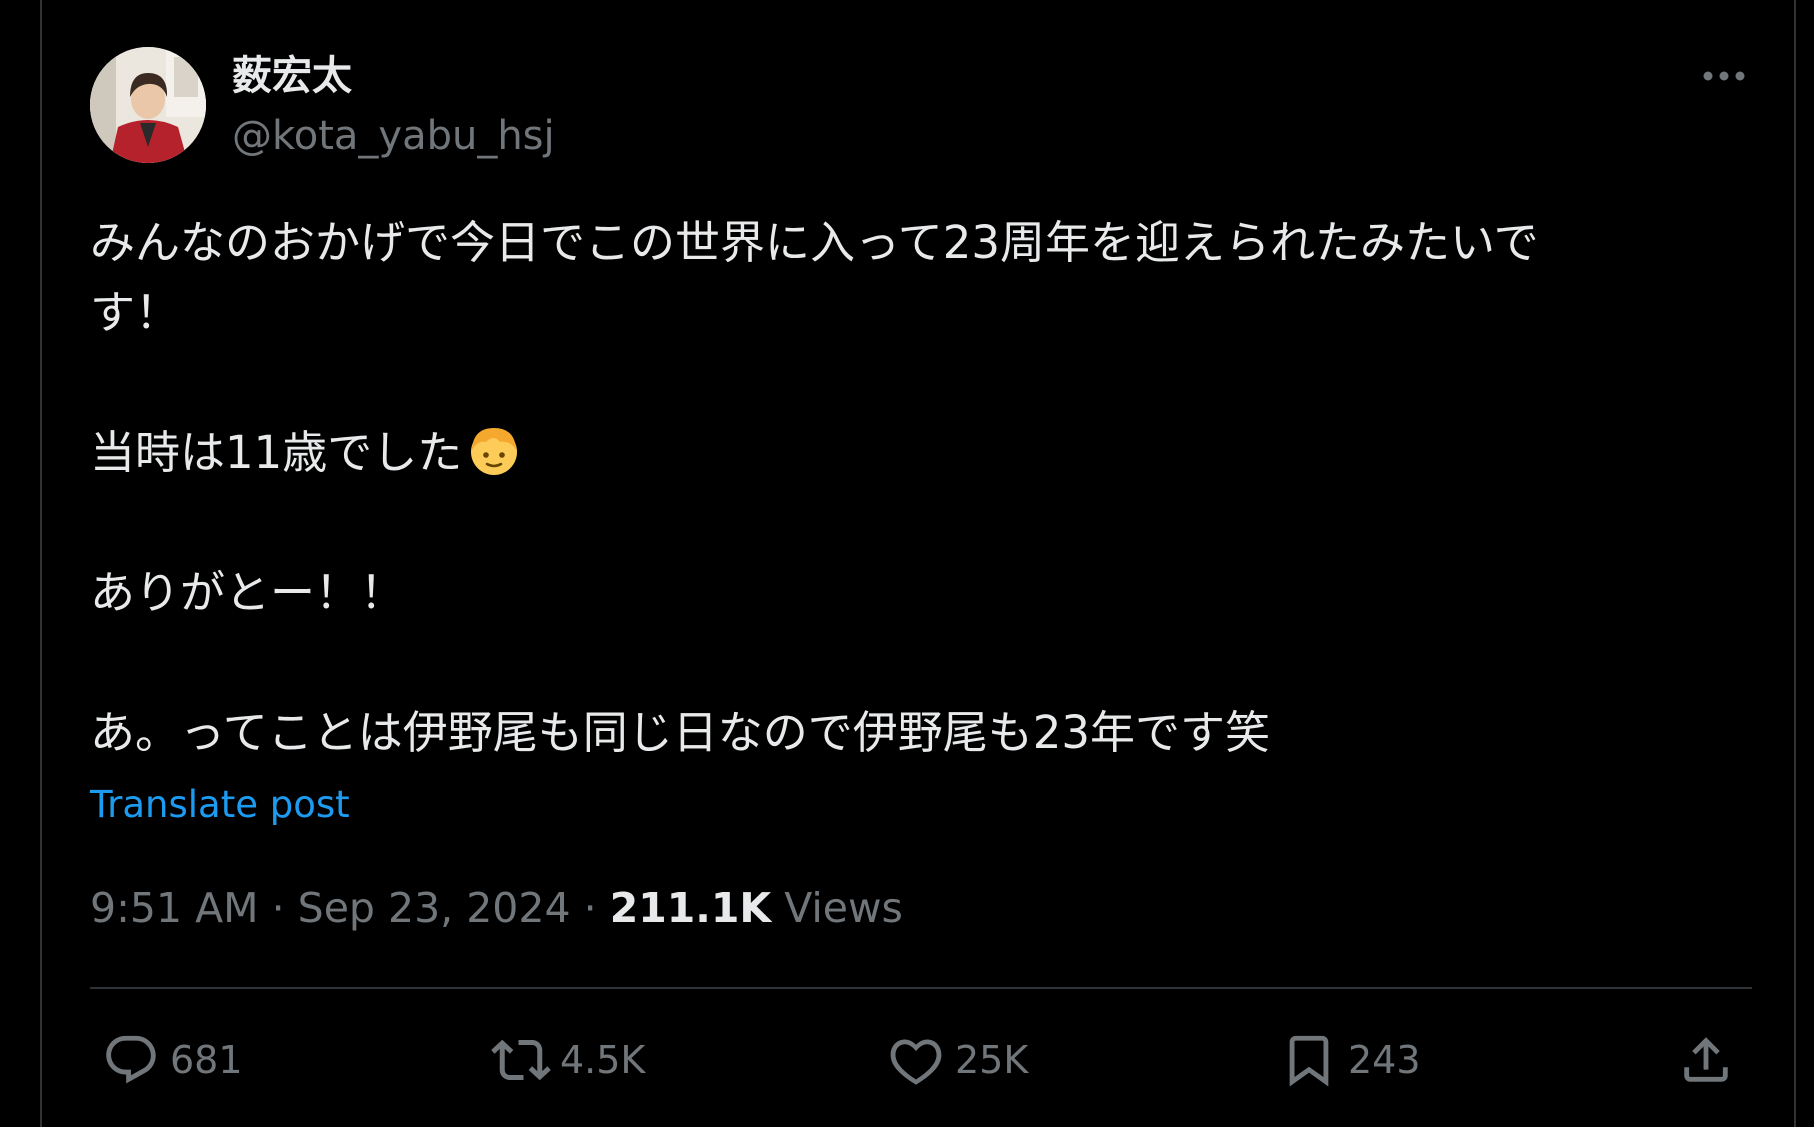 The image size is (1814, 1127). Describe the element at coordinates (434, 908) in the screenshot. I see `tweet-date: Sep 23, 2024` at that location.